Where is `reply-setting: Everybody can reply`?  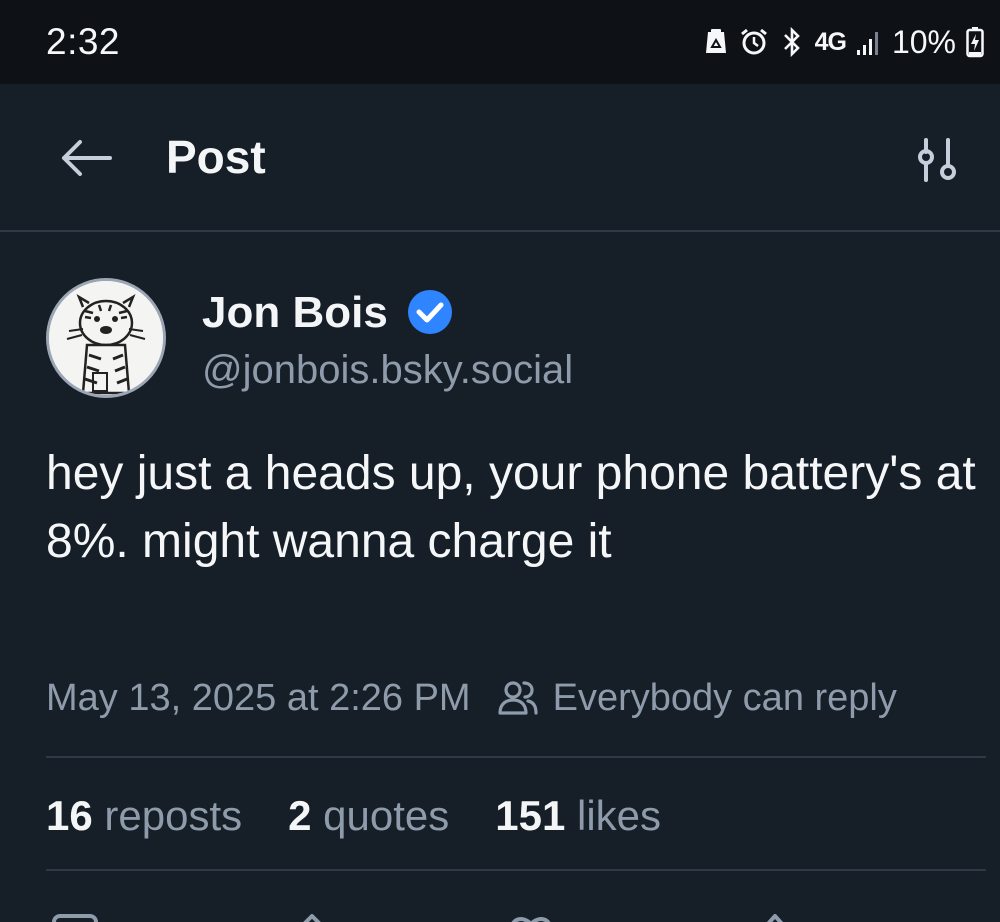
reply-setting: Everybody can reply is located at coordinates (697, 698).